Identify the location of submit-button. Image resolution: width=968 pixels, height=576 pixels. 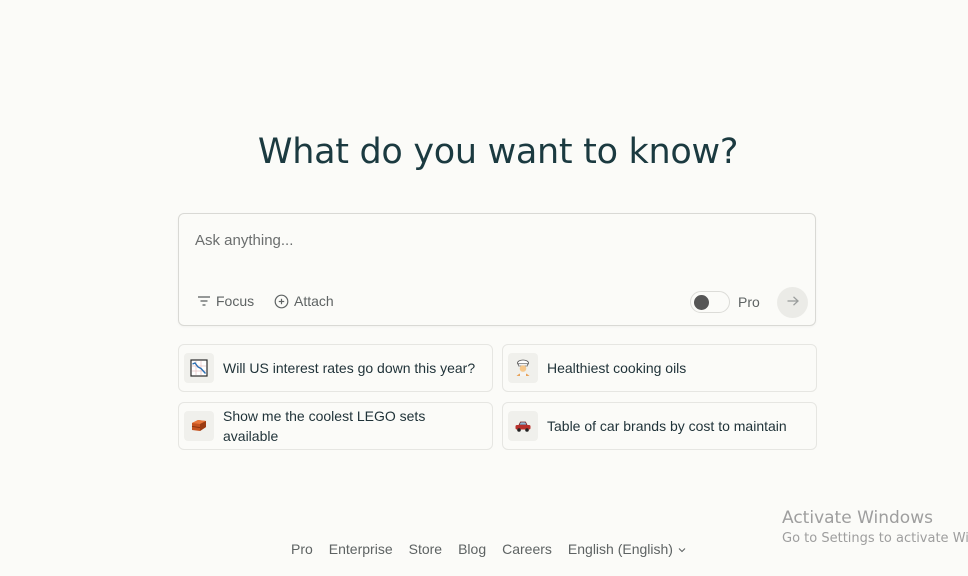
(792, 302).